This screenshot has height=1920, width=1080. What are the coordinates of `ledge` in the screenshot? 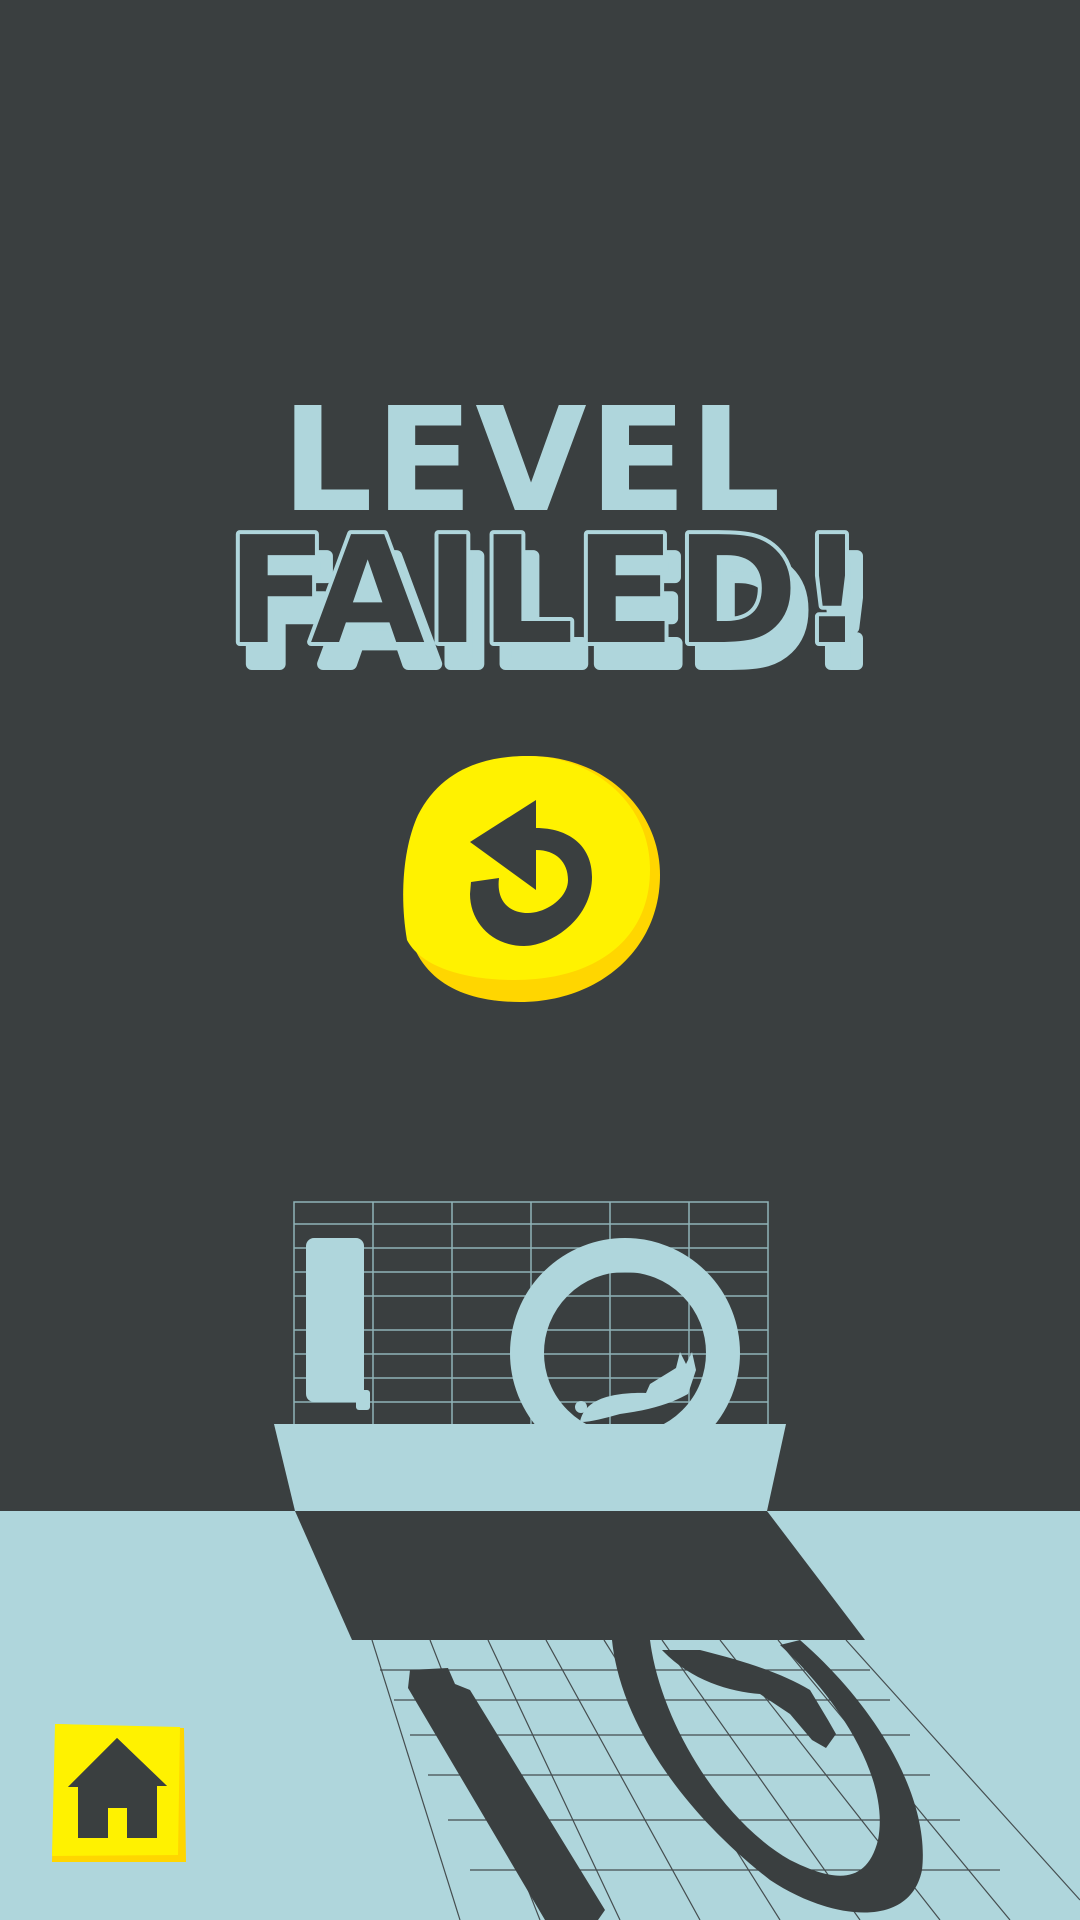 It's located at (530, 1467).